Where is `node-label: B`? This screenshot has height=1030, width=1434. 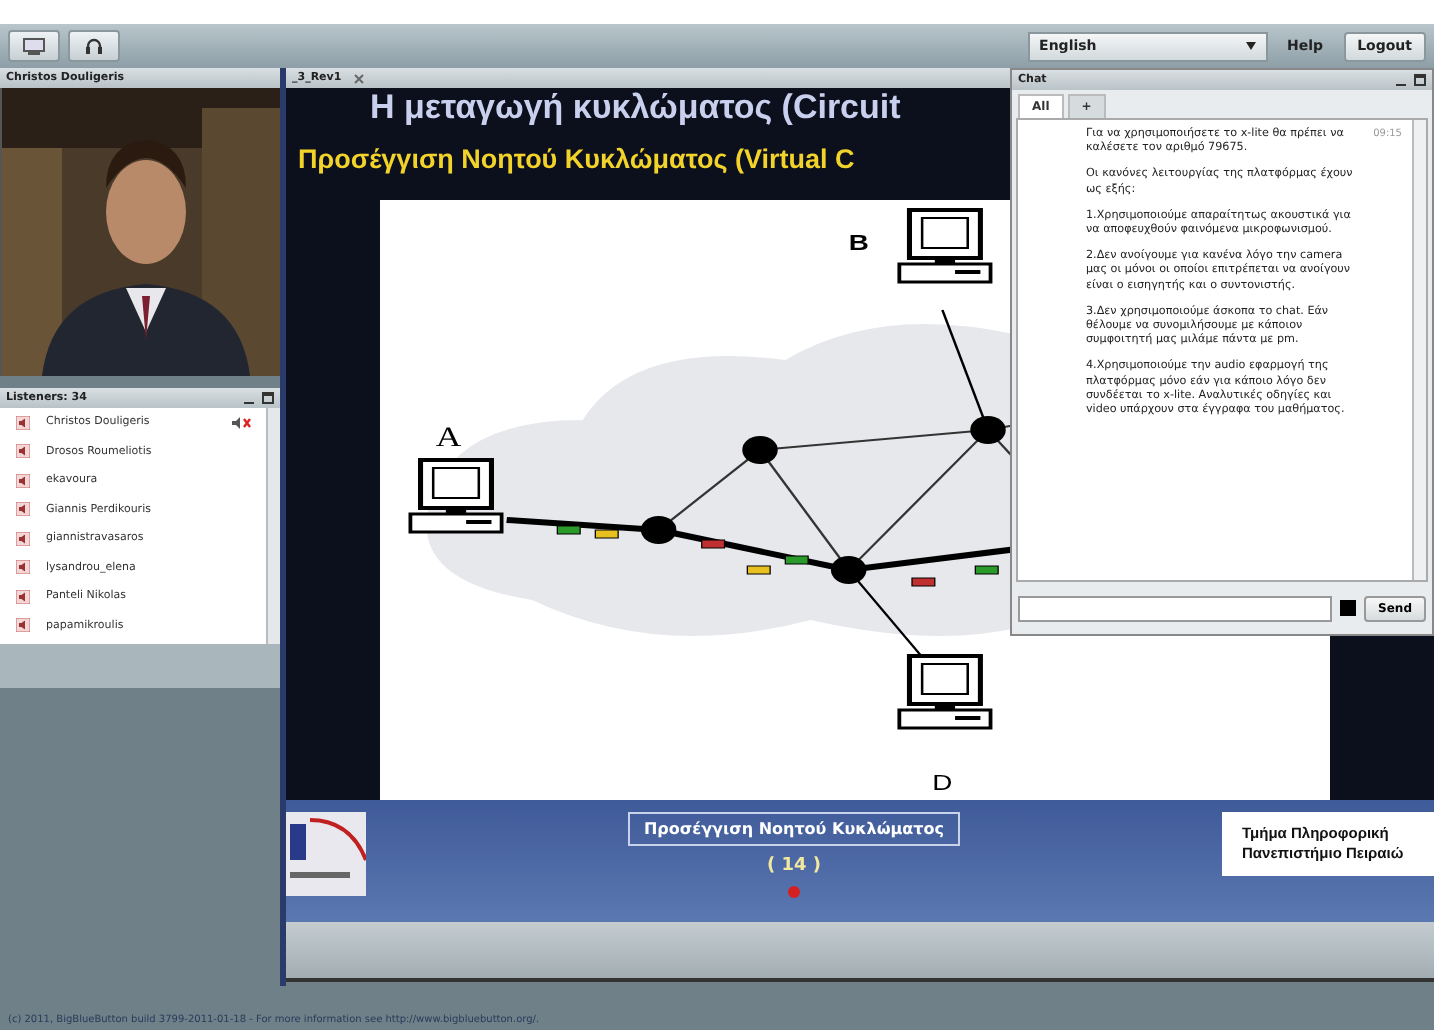
node-label: B is located at coordinates (858, 243).